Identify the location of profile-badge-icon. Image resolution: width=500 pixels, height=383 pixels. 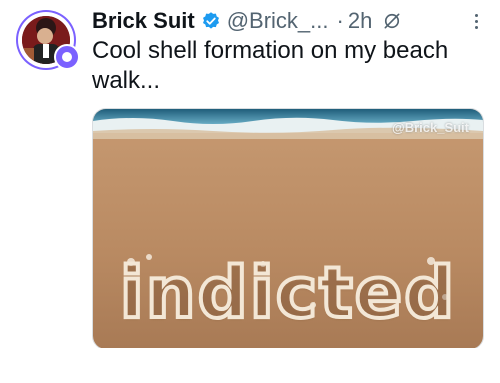
(67, 57).